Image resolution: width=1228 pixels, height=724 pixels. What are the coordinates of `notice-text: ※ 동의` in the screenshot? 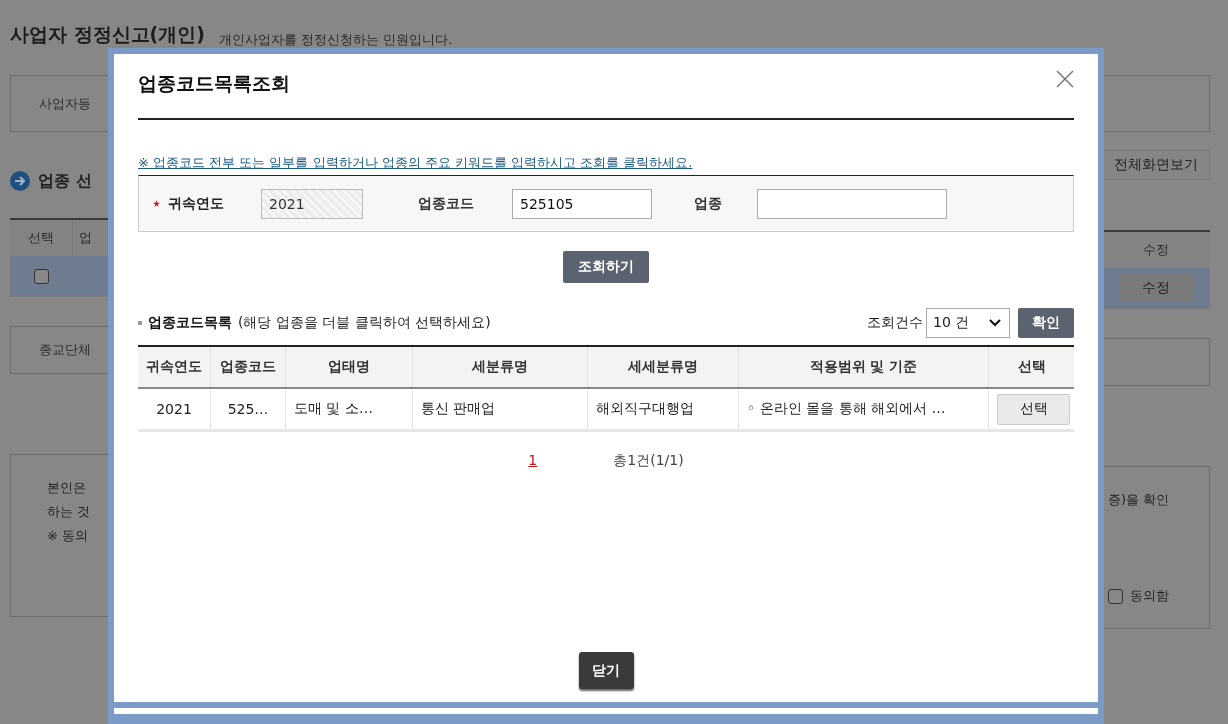 It's located at (68, 536).